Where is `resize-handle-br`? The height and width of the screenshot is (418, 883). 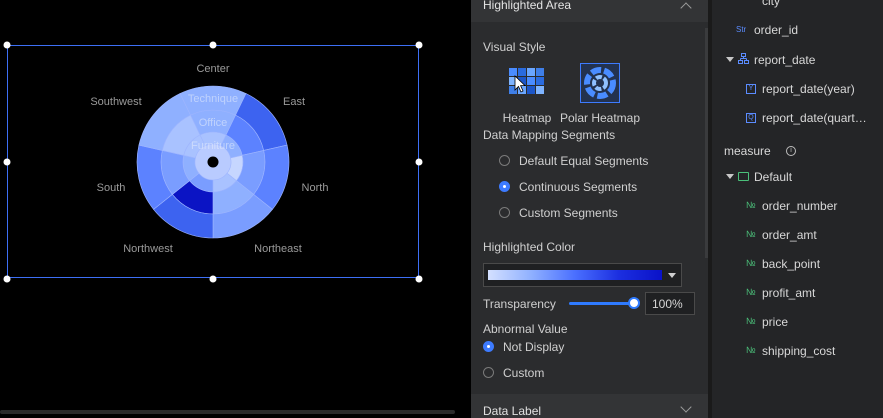 resize-handle-br is located at coordinates (419, 279).